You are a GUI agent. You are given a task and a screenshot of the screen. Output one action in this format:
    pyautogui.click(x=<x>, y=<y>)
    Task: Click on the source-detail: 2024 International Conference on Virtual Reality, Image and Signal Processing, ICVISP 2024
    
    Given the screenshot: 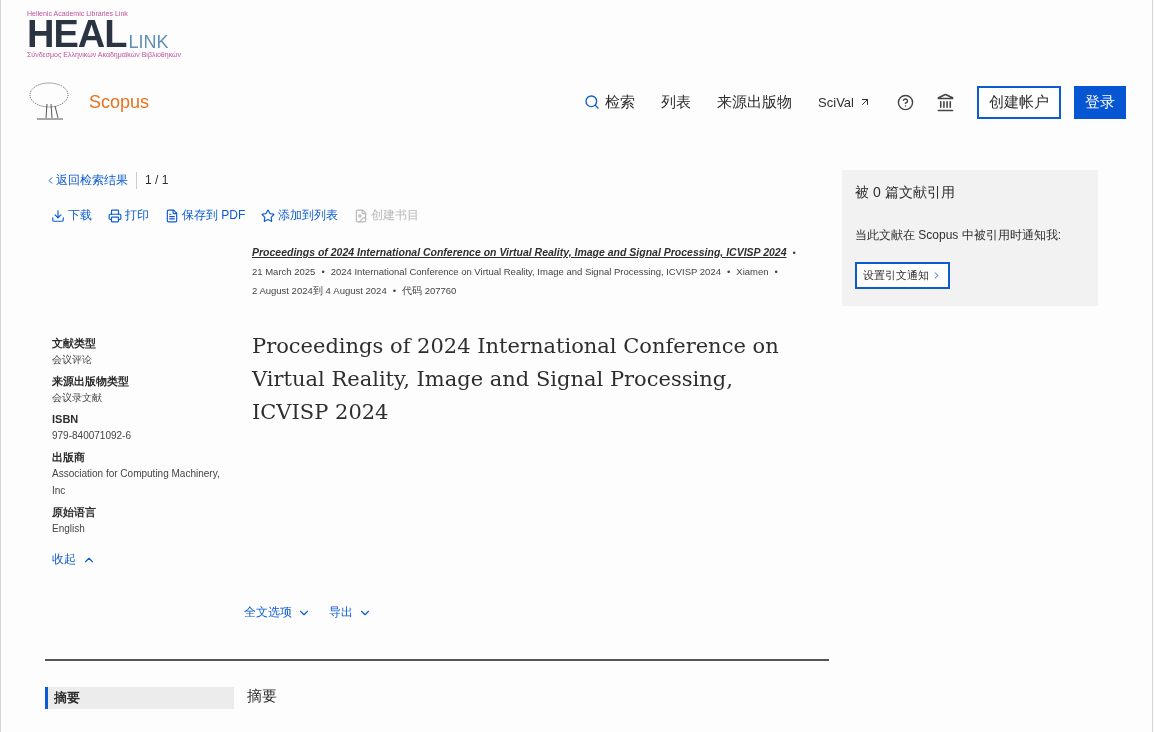 What is the action you would take?
    pyautogui.click(x=525, y=272)
    